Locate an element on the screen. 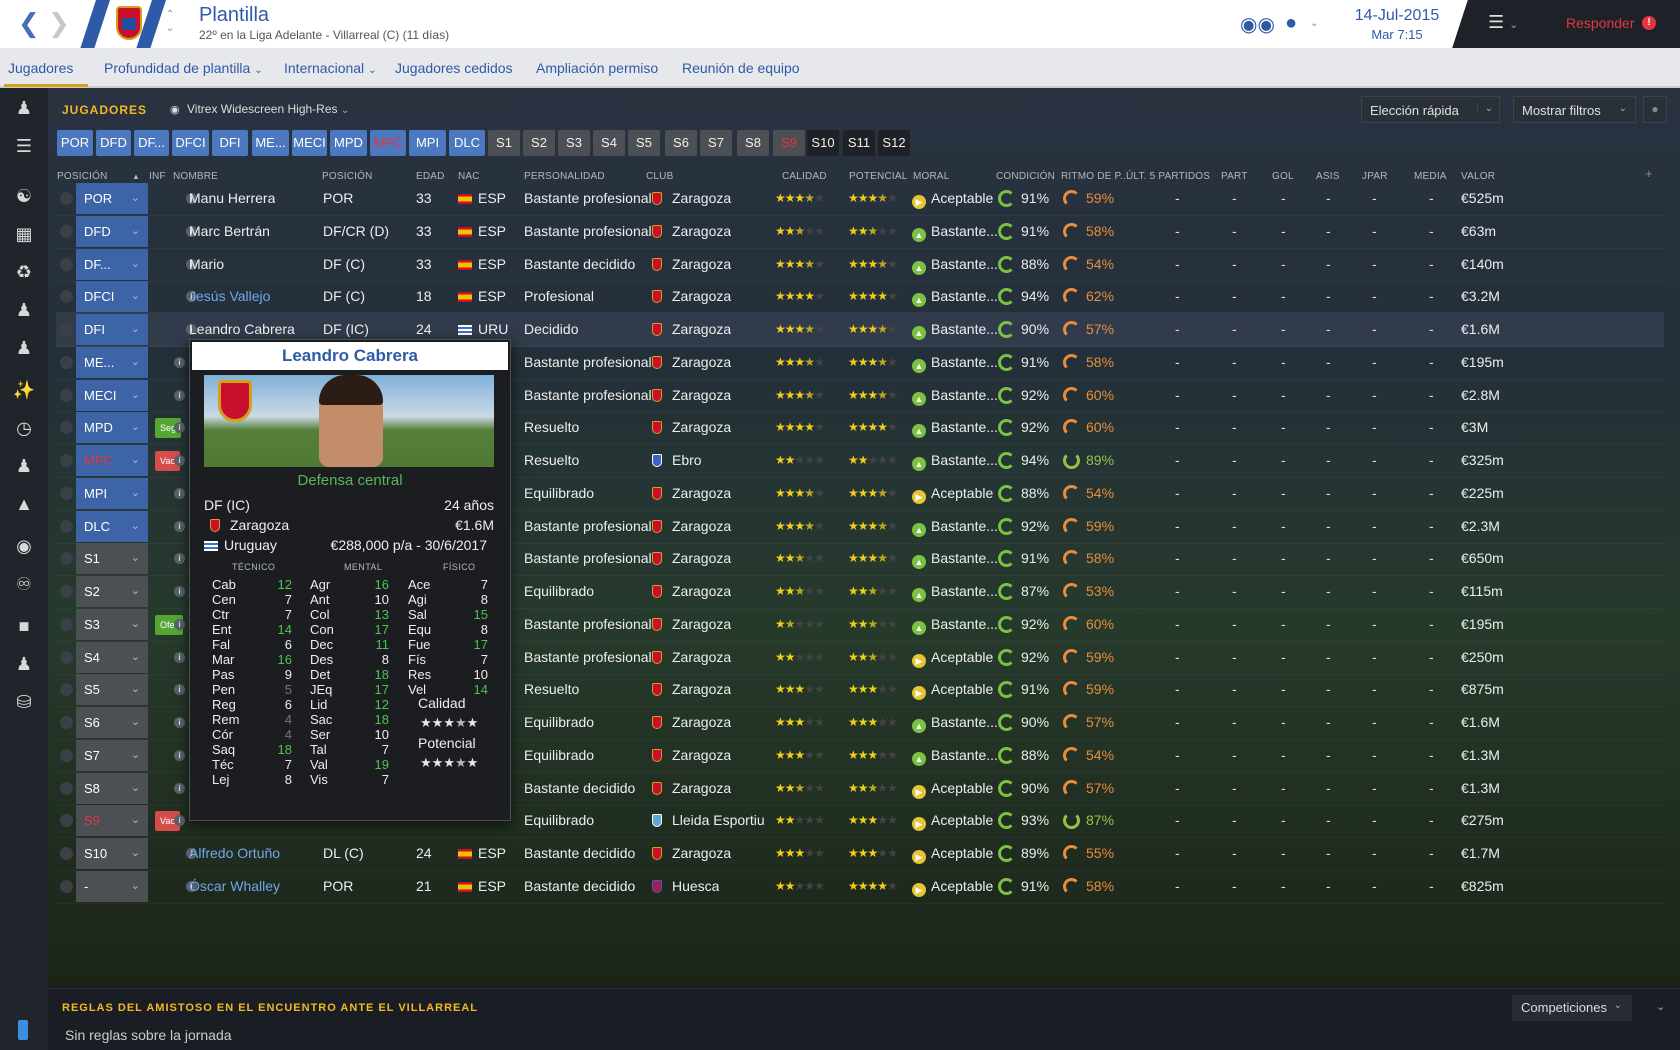 The height and width of the screenshot is (1050, 1680). position-chip-s6: S6 is located at coordinates (681, 143).